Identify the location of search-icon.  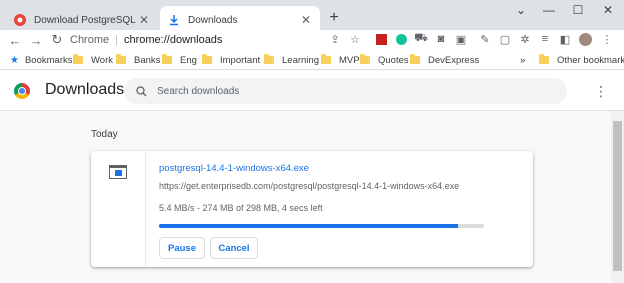
(141, 91).